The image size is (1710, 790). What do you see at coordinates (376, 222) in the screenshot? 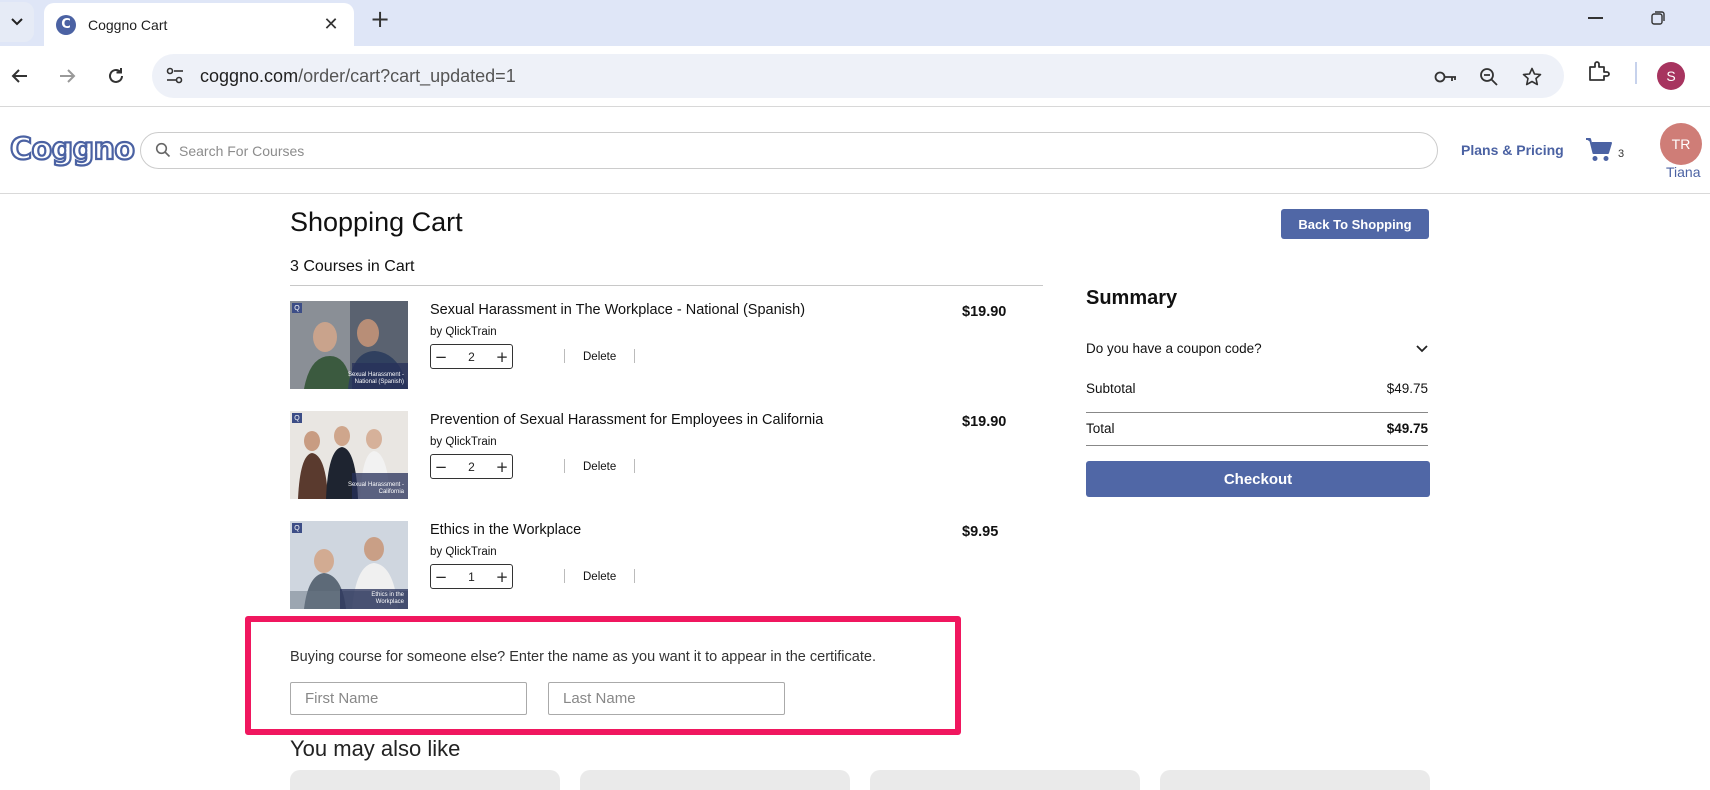
I see `page-title: Shopping Cart` at bounding box center [376, 222].